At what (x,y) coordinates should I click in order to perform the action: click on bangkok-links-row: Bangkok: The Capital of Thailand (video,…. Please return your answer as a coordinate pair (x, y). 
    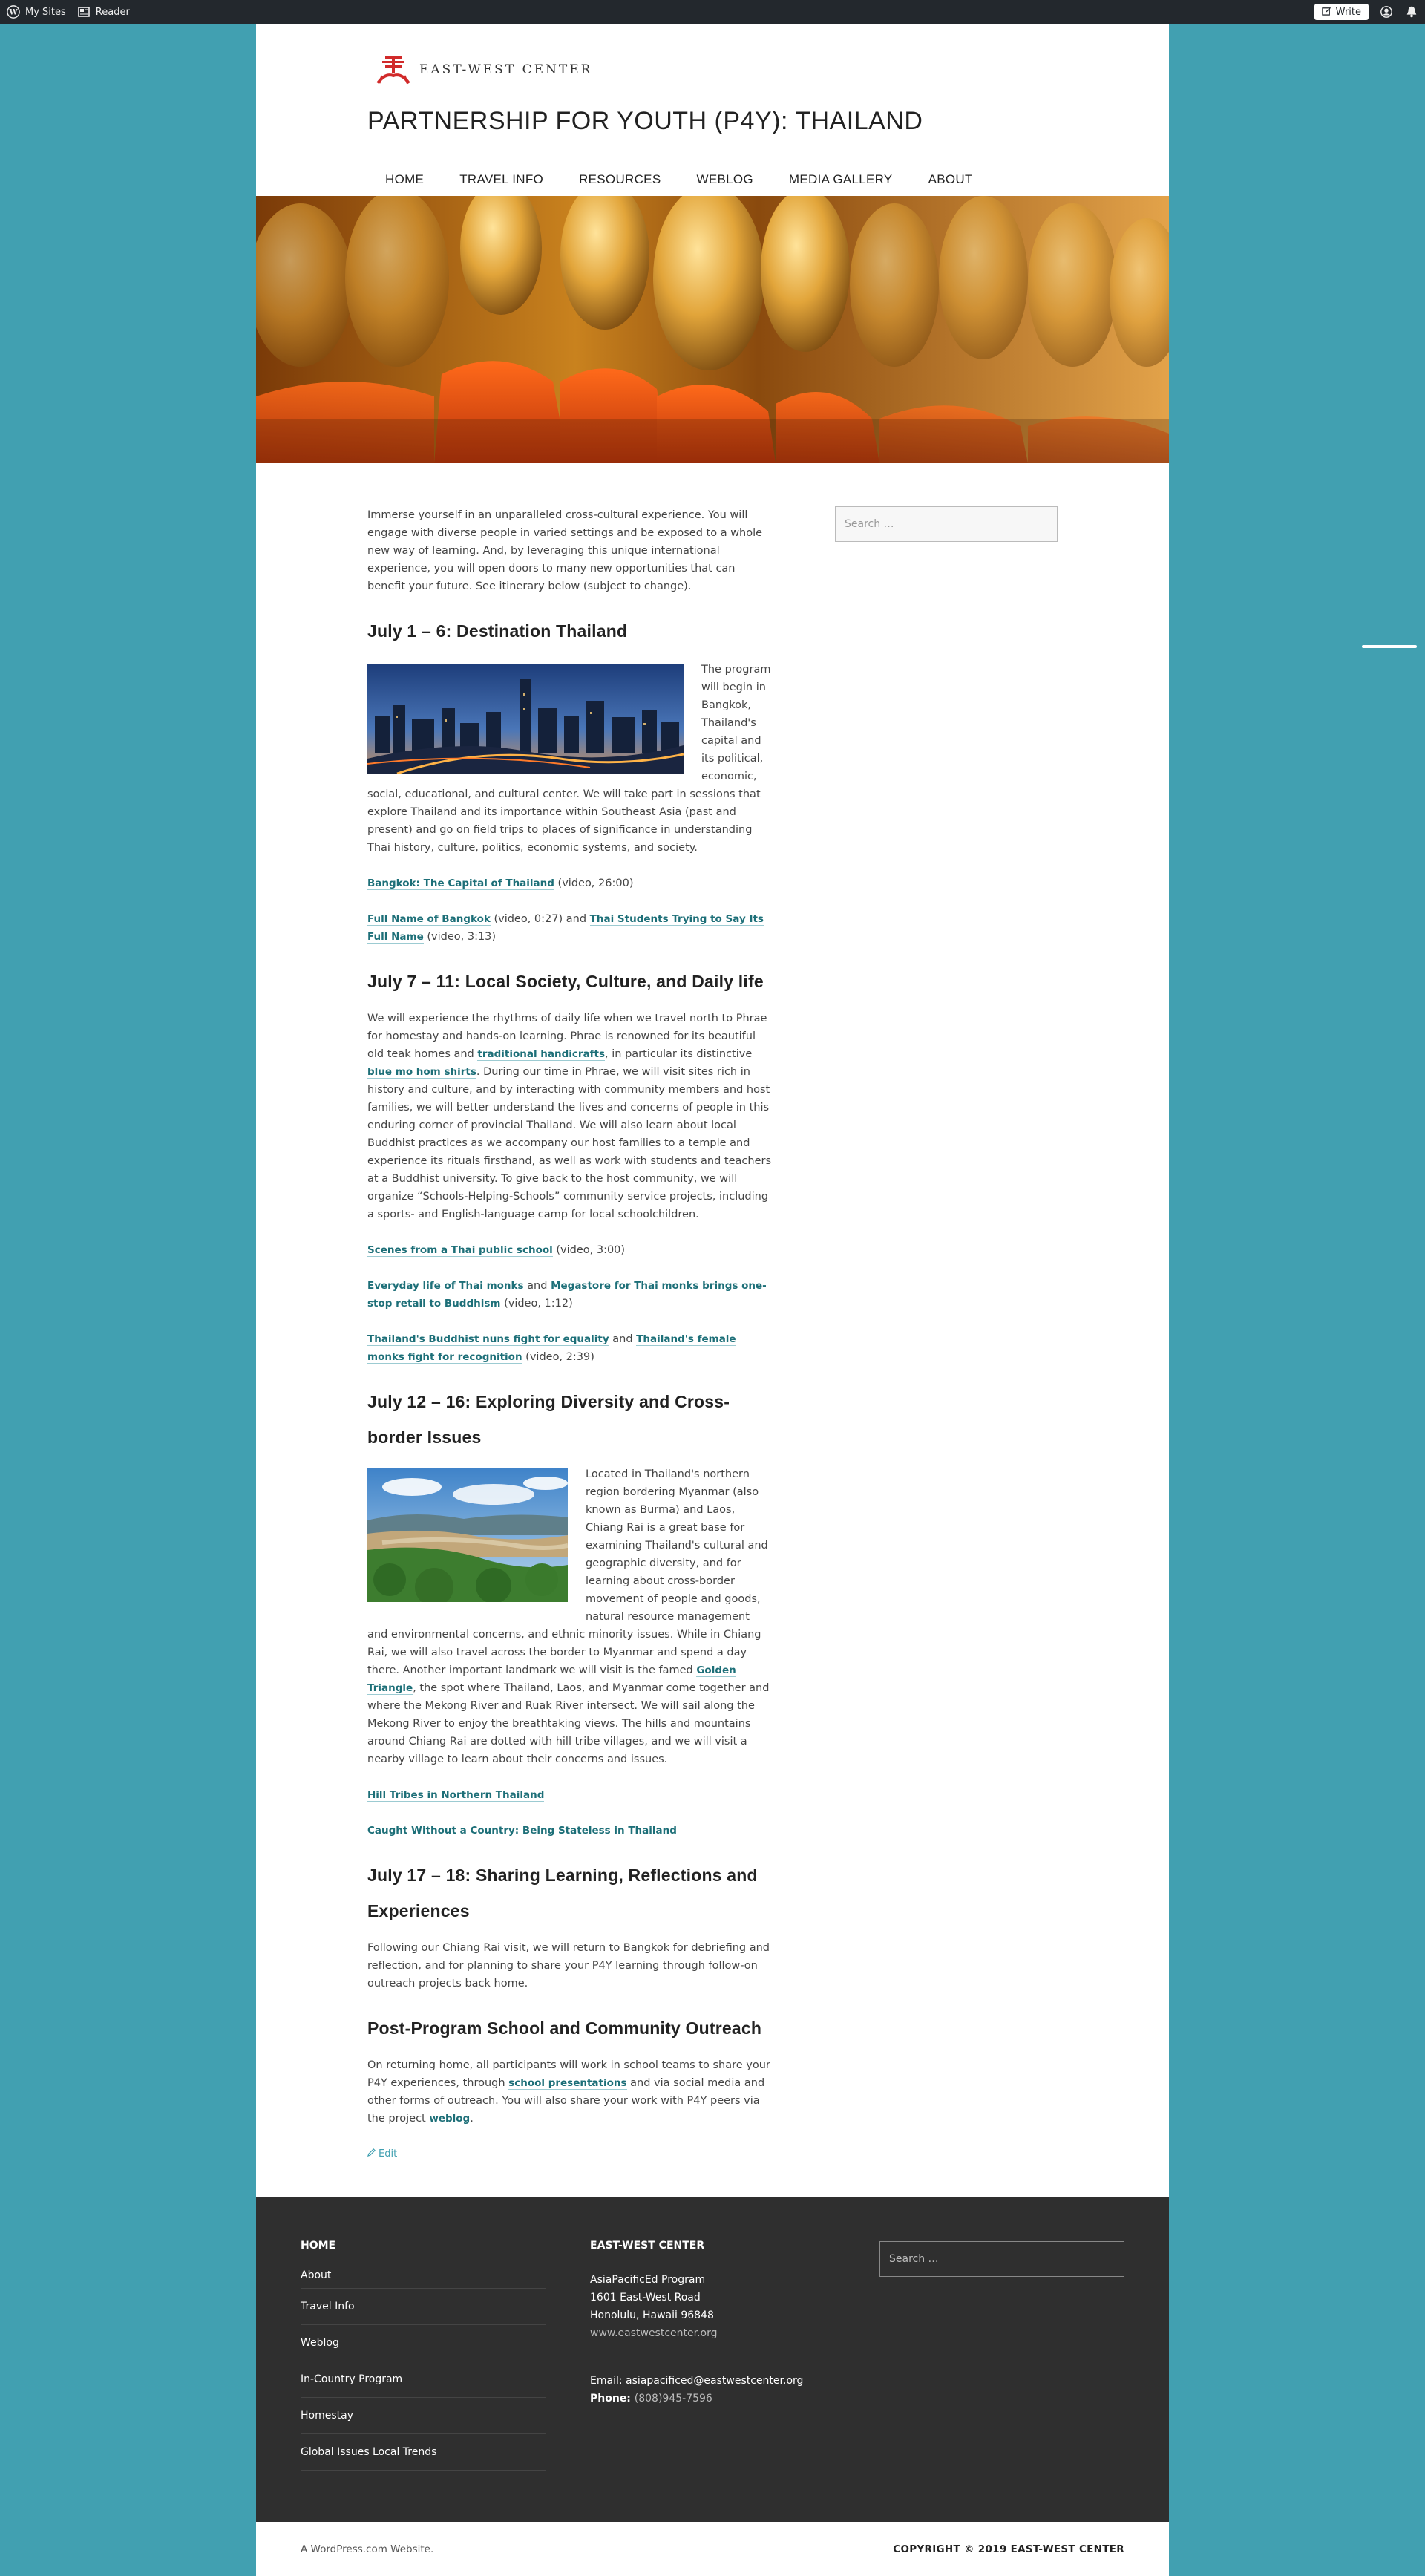
    Looking at the image, I should click on (569, 884).